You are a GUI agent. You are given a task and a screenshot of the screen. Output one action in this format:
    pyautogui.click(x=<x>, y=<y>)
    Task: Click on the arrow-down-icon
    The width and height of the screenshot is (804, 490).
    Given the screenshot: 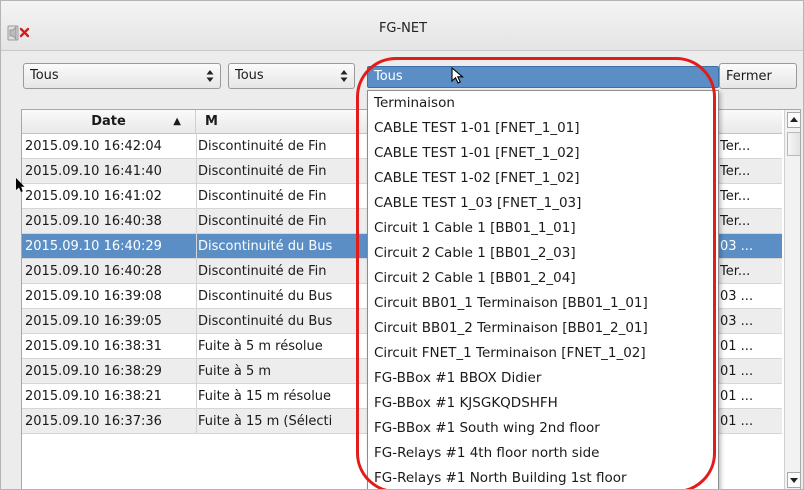 What is the action you would take?
    pyautogui.click(x=794, y=480)
    